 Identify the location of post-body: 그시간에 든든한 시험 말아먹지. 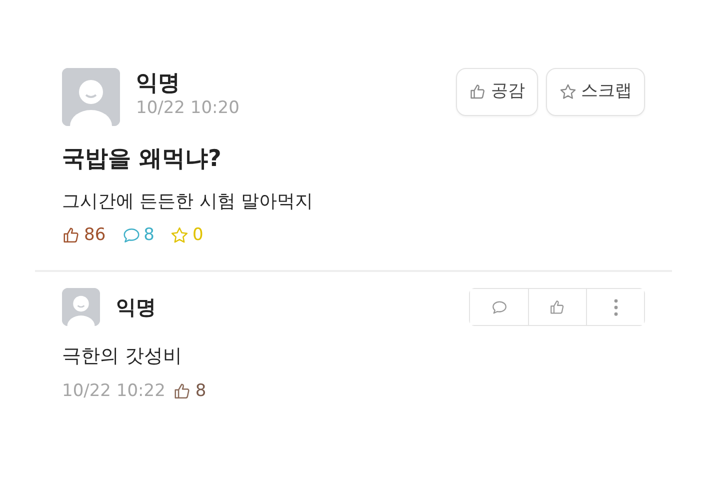
(188, 202).